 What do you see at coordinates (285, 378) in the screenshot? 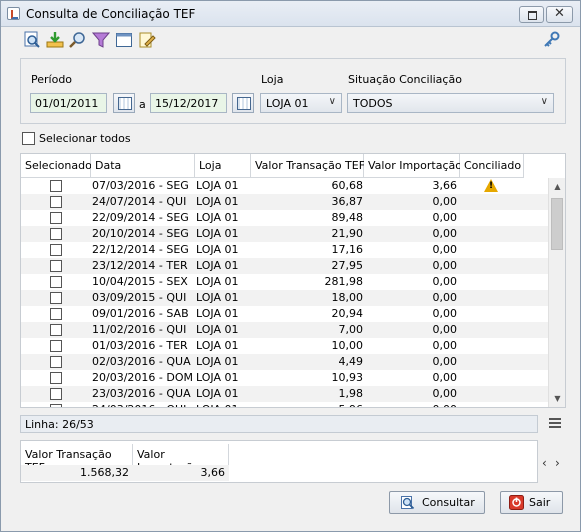
I see `table-row: 20/03/2016 - DOM LOJA 01 10,93 0,00` at bounding box center [285, 378].